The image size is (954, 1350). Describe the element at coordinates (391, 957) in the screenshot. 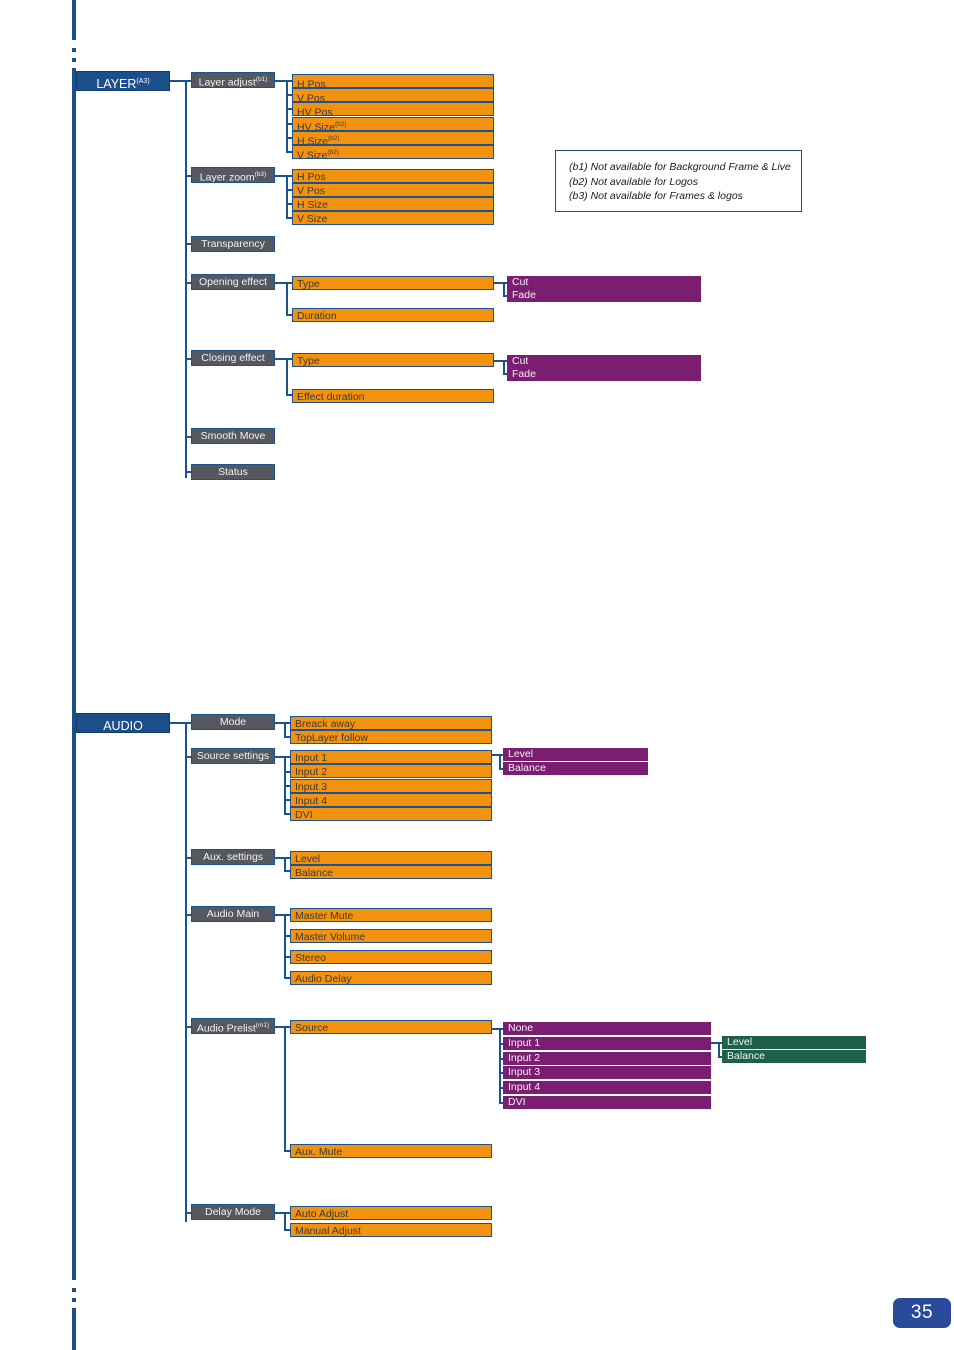

I see `menu-option-stereo: Stereo` at that location.